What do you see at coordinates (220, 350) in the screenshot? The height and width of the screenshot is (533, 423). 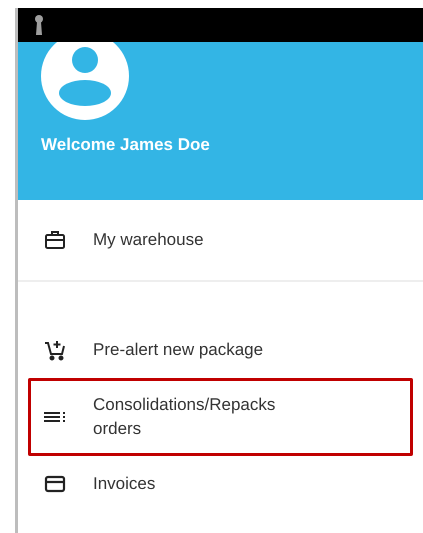 I see `menu-item: Pre-alert new package` at bounding box center [220, 350].